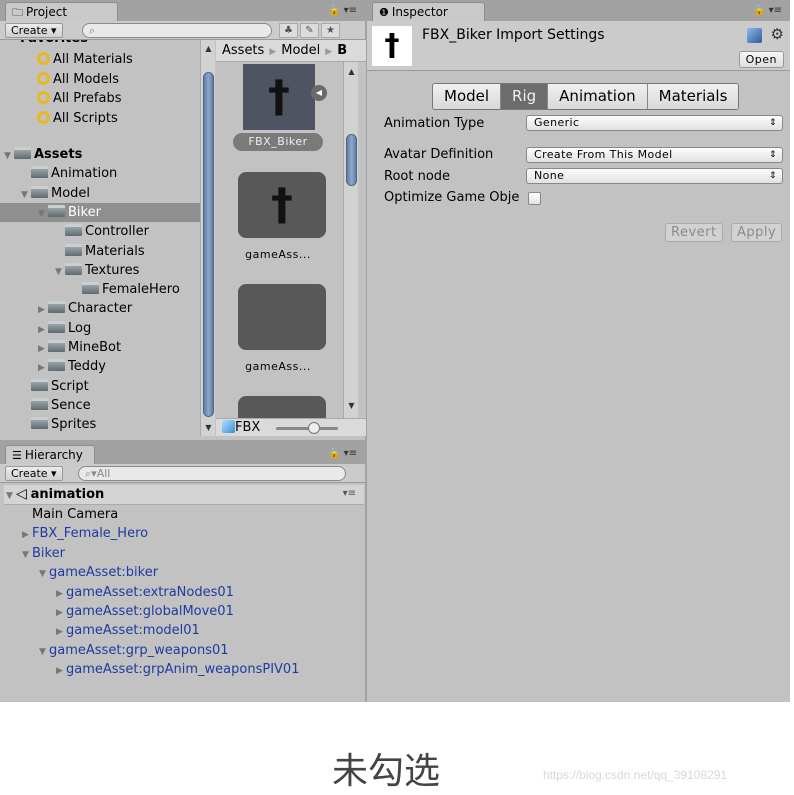 Image resolution: width=794 pixels, height=795 pixels. Describe the element at coordinates (34, 30) in the screenshot. I see `project-create-button: Create ▾` at that location.